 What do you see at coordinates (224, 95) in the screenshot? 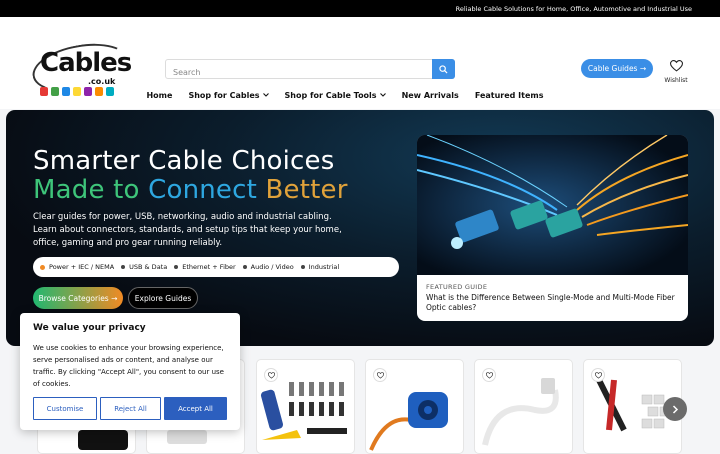
I see `nav-label: Shop for Cables` at bounding box center [224, 95].